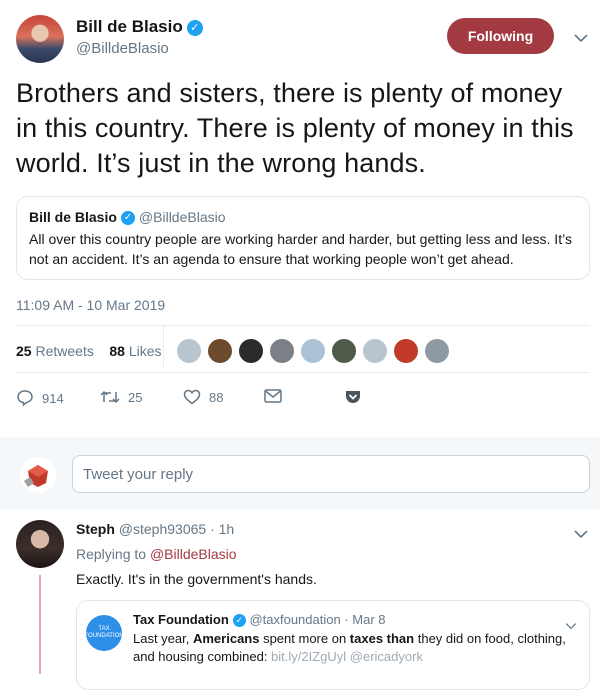 This screenshot has width=600, height=690. I want to click on retweets-stat: 25 Retweets, so click(55, 351).